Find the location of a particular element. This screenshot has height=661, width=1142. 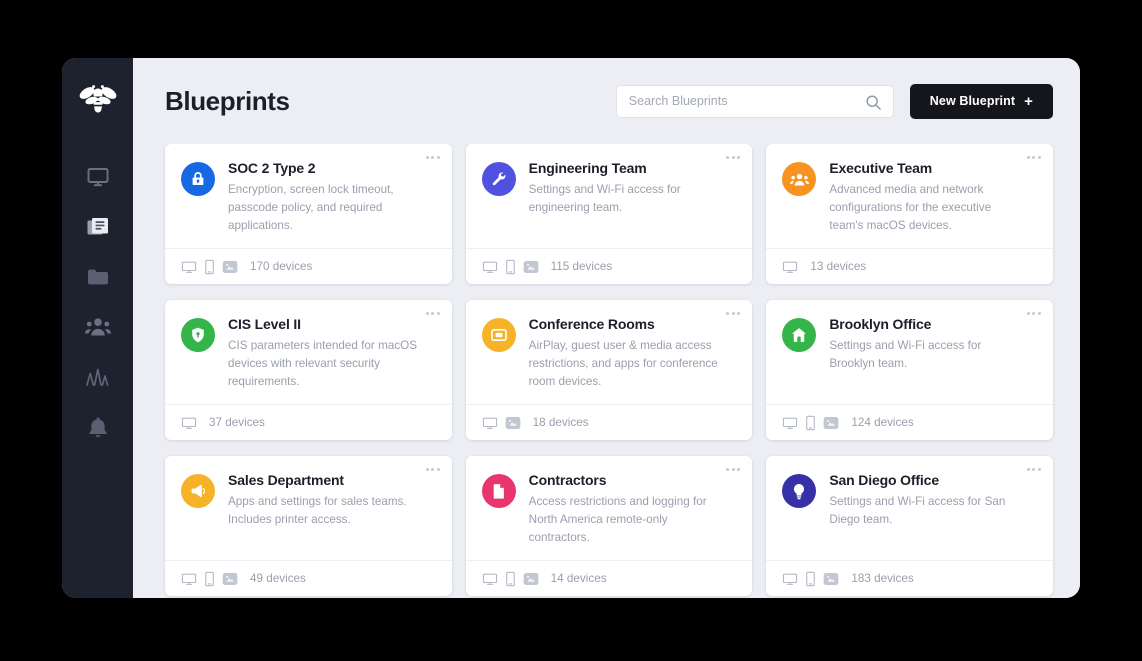

device-count: 183 devices is located at coordinates (882, 578).